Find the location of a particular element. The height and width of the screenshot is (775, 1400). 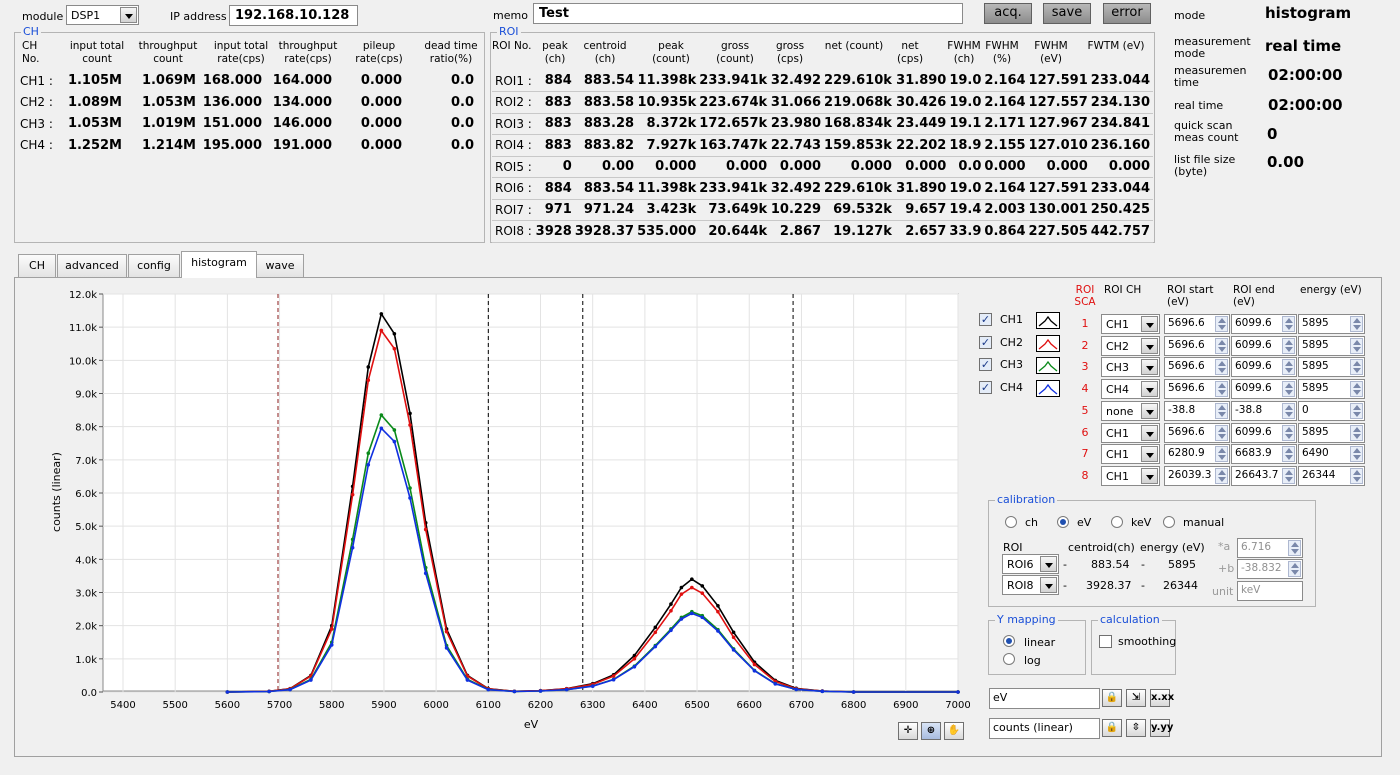

legend-checkbox-ch4: ✓ is located at coordinates (985, 387).